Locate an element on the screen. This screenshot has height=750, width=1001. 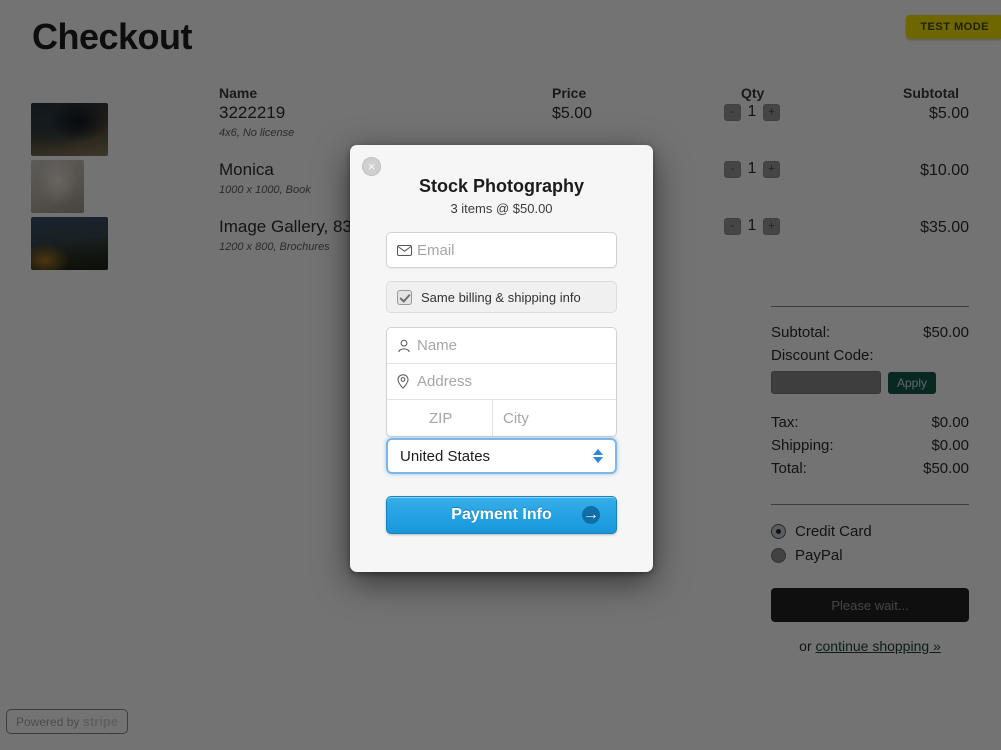
modal-body: Email Same billing & shipping info Name is located at coordinates (501, 383).